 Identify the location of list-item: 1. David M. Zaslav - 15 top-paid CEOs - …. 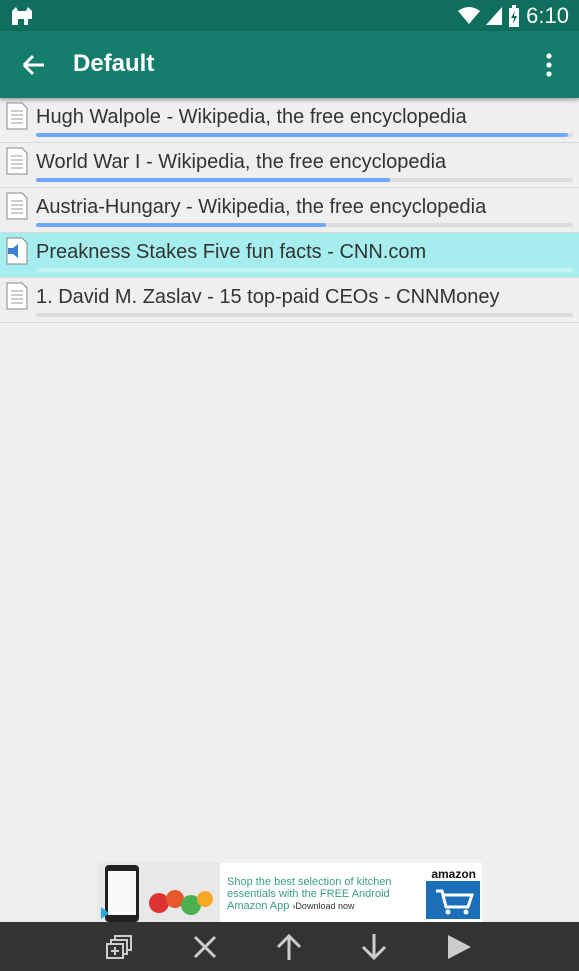
(289, 300).